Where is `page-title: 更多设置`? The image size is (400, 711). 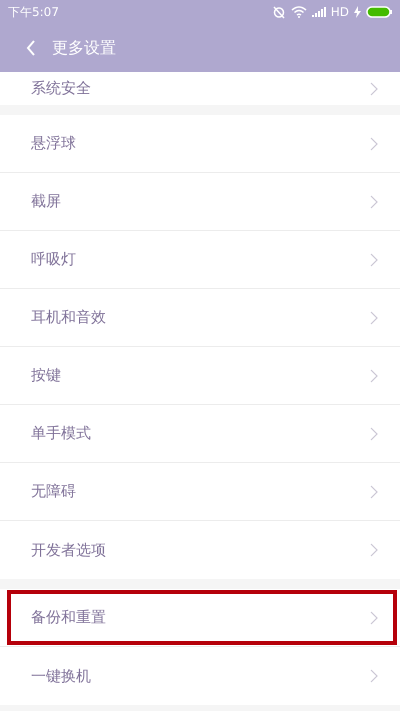
page-title: 更多设置 is located at coordinates (84, 48).